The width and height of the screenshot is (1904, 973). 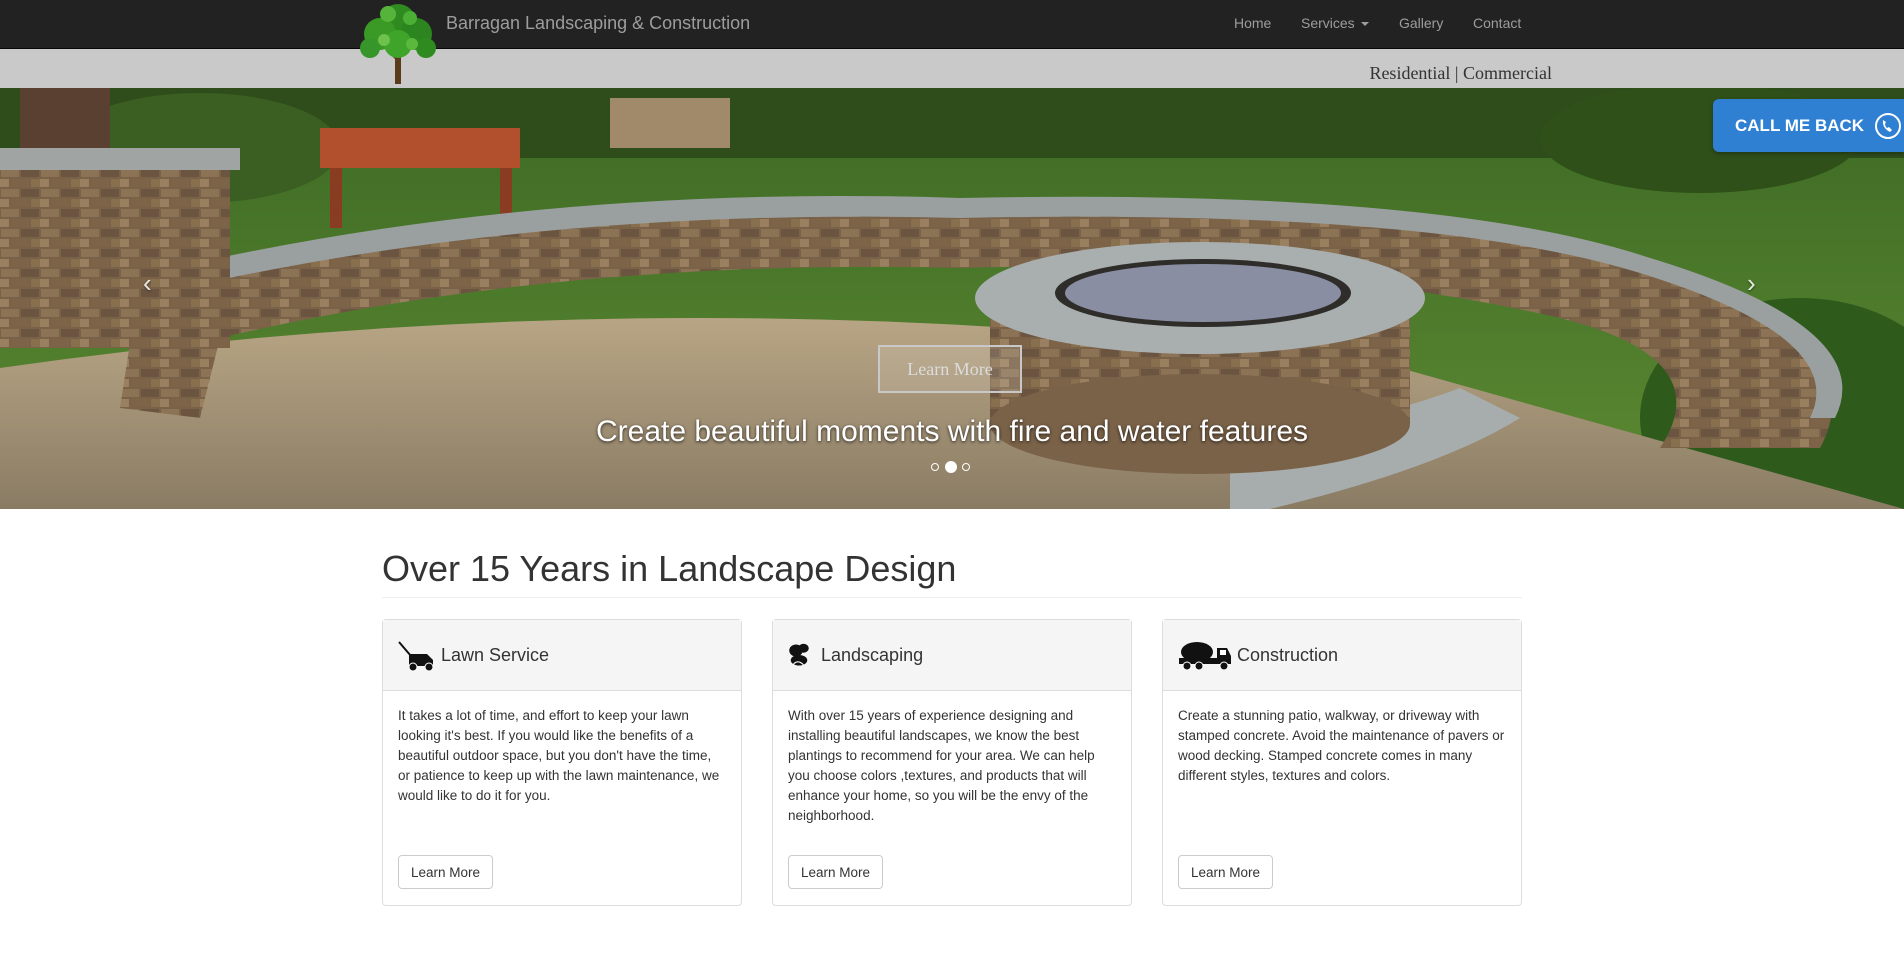 What do you see at coordinates (1888, 125) in the screenshot?
I see `phone-icon` at bounding box center [1888, 125].